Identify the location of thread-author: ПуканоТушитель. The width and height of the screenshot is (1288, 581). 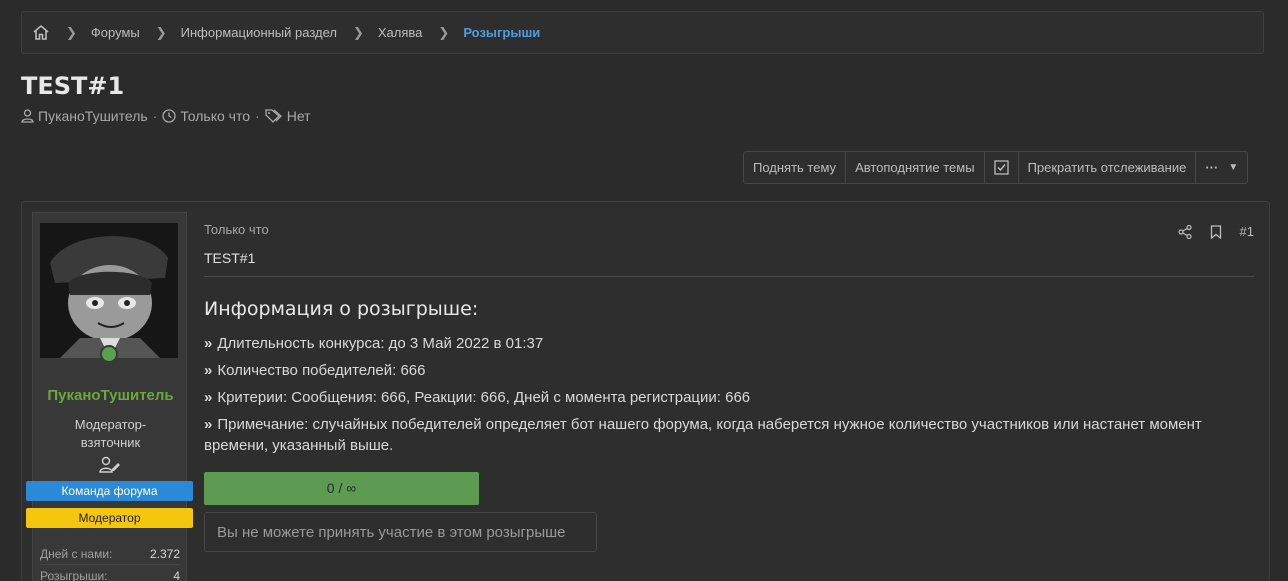
(84, 116).